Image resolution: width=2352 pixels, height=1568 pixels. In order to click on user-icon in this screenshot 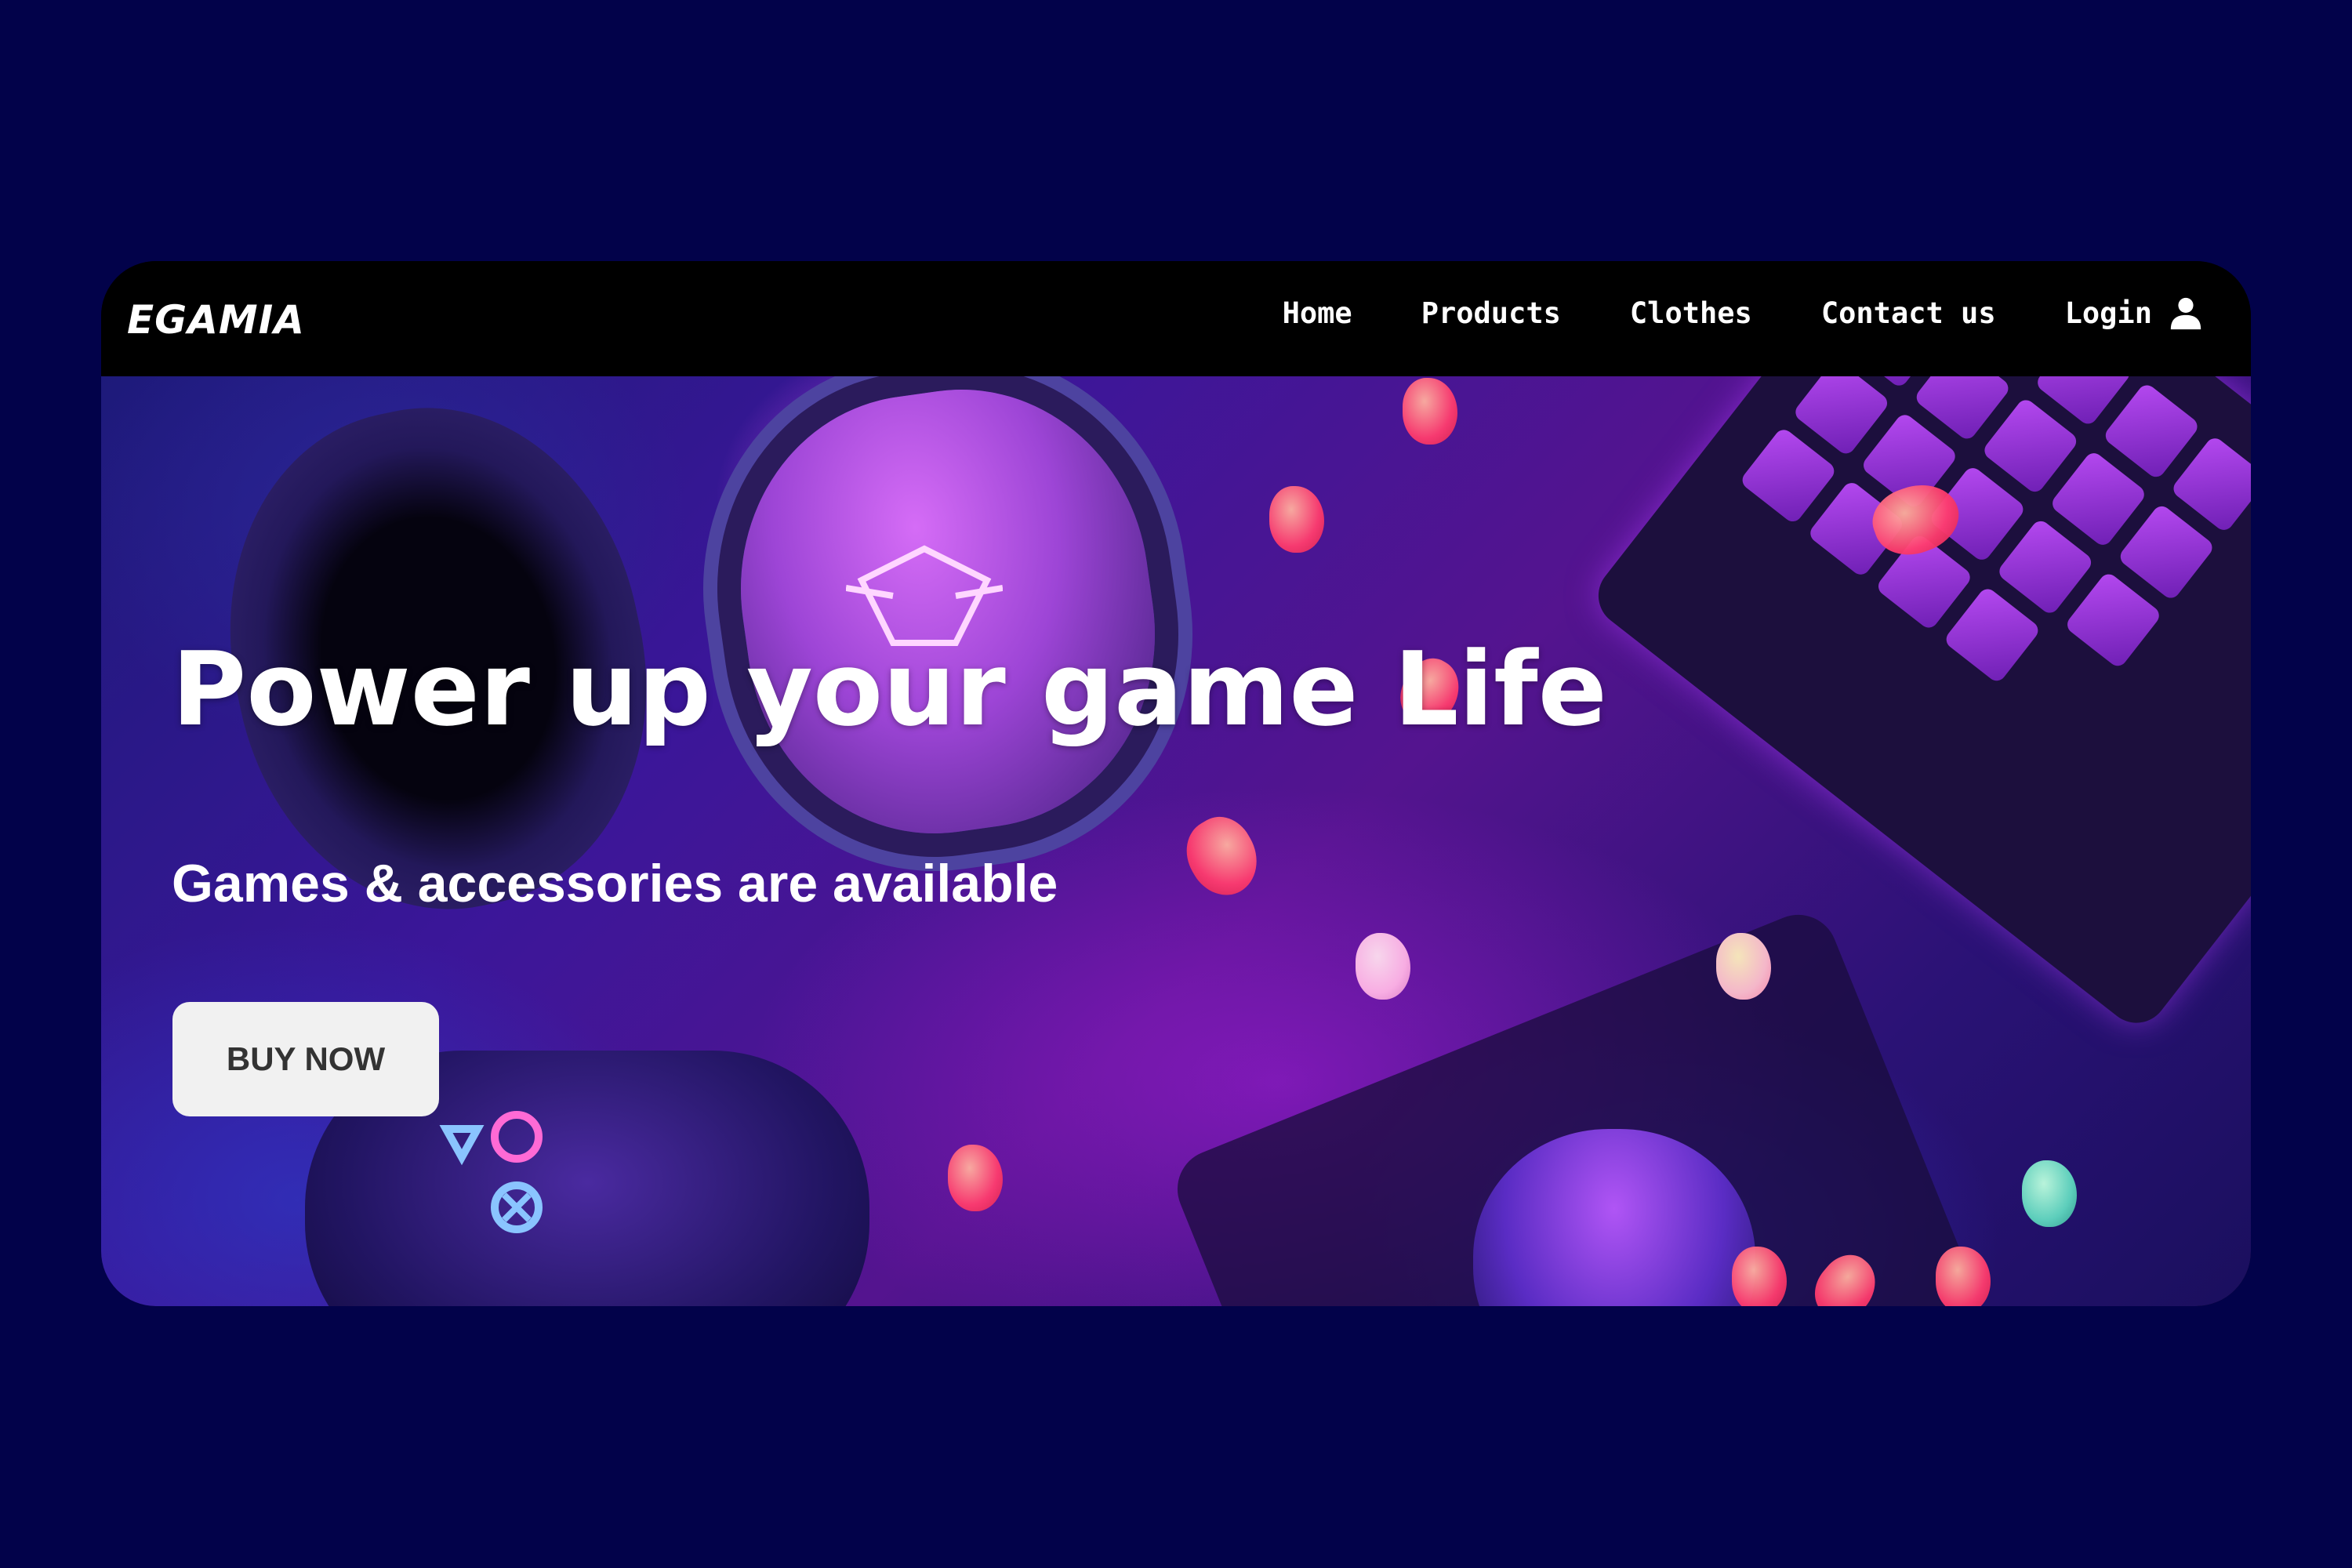, I will do `click(2185, 313)`.